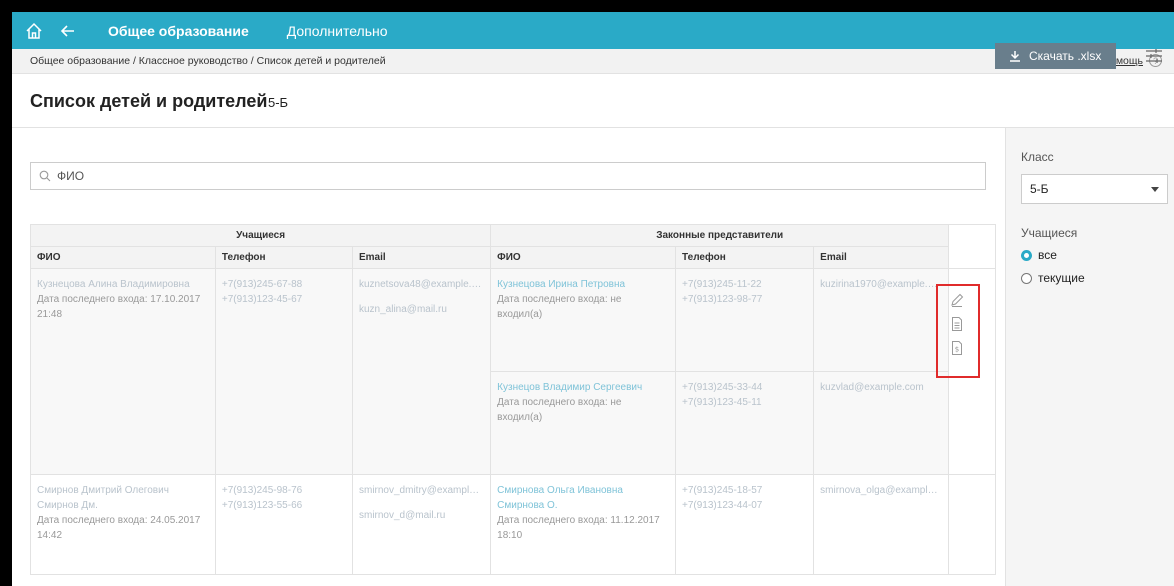  What do you see at coordinates (1037, 157) in the screenshot?
I see `class-filter-label: Класс` at bounding box center [1037, 157].